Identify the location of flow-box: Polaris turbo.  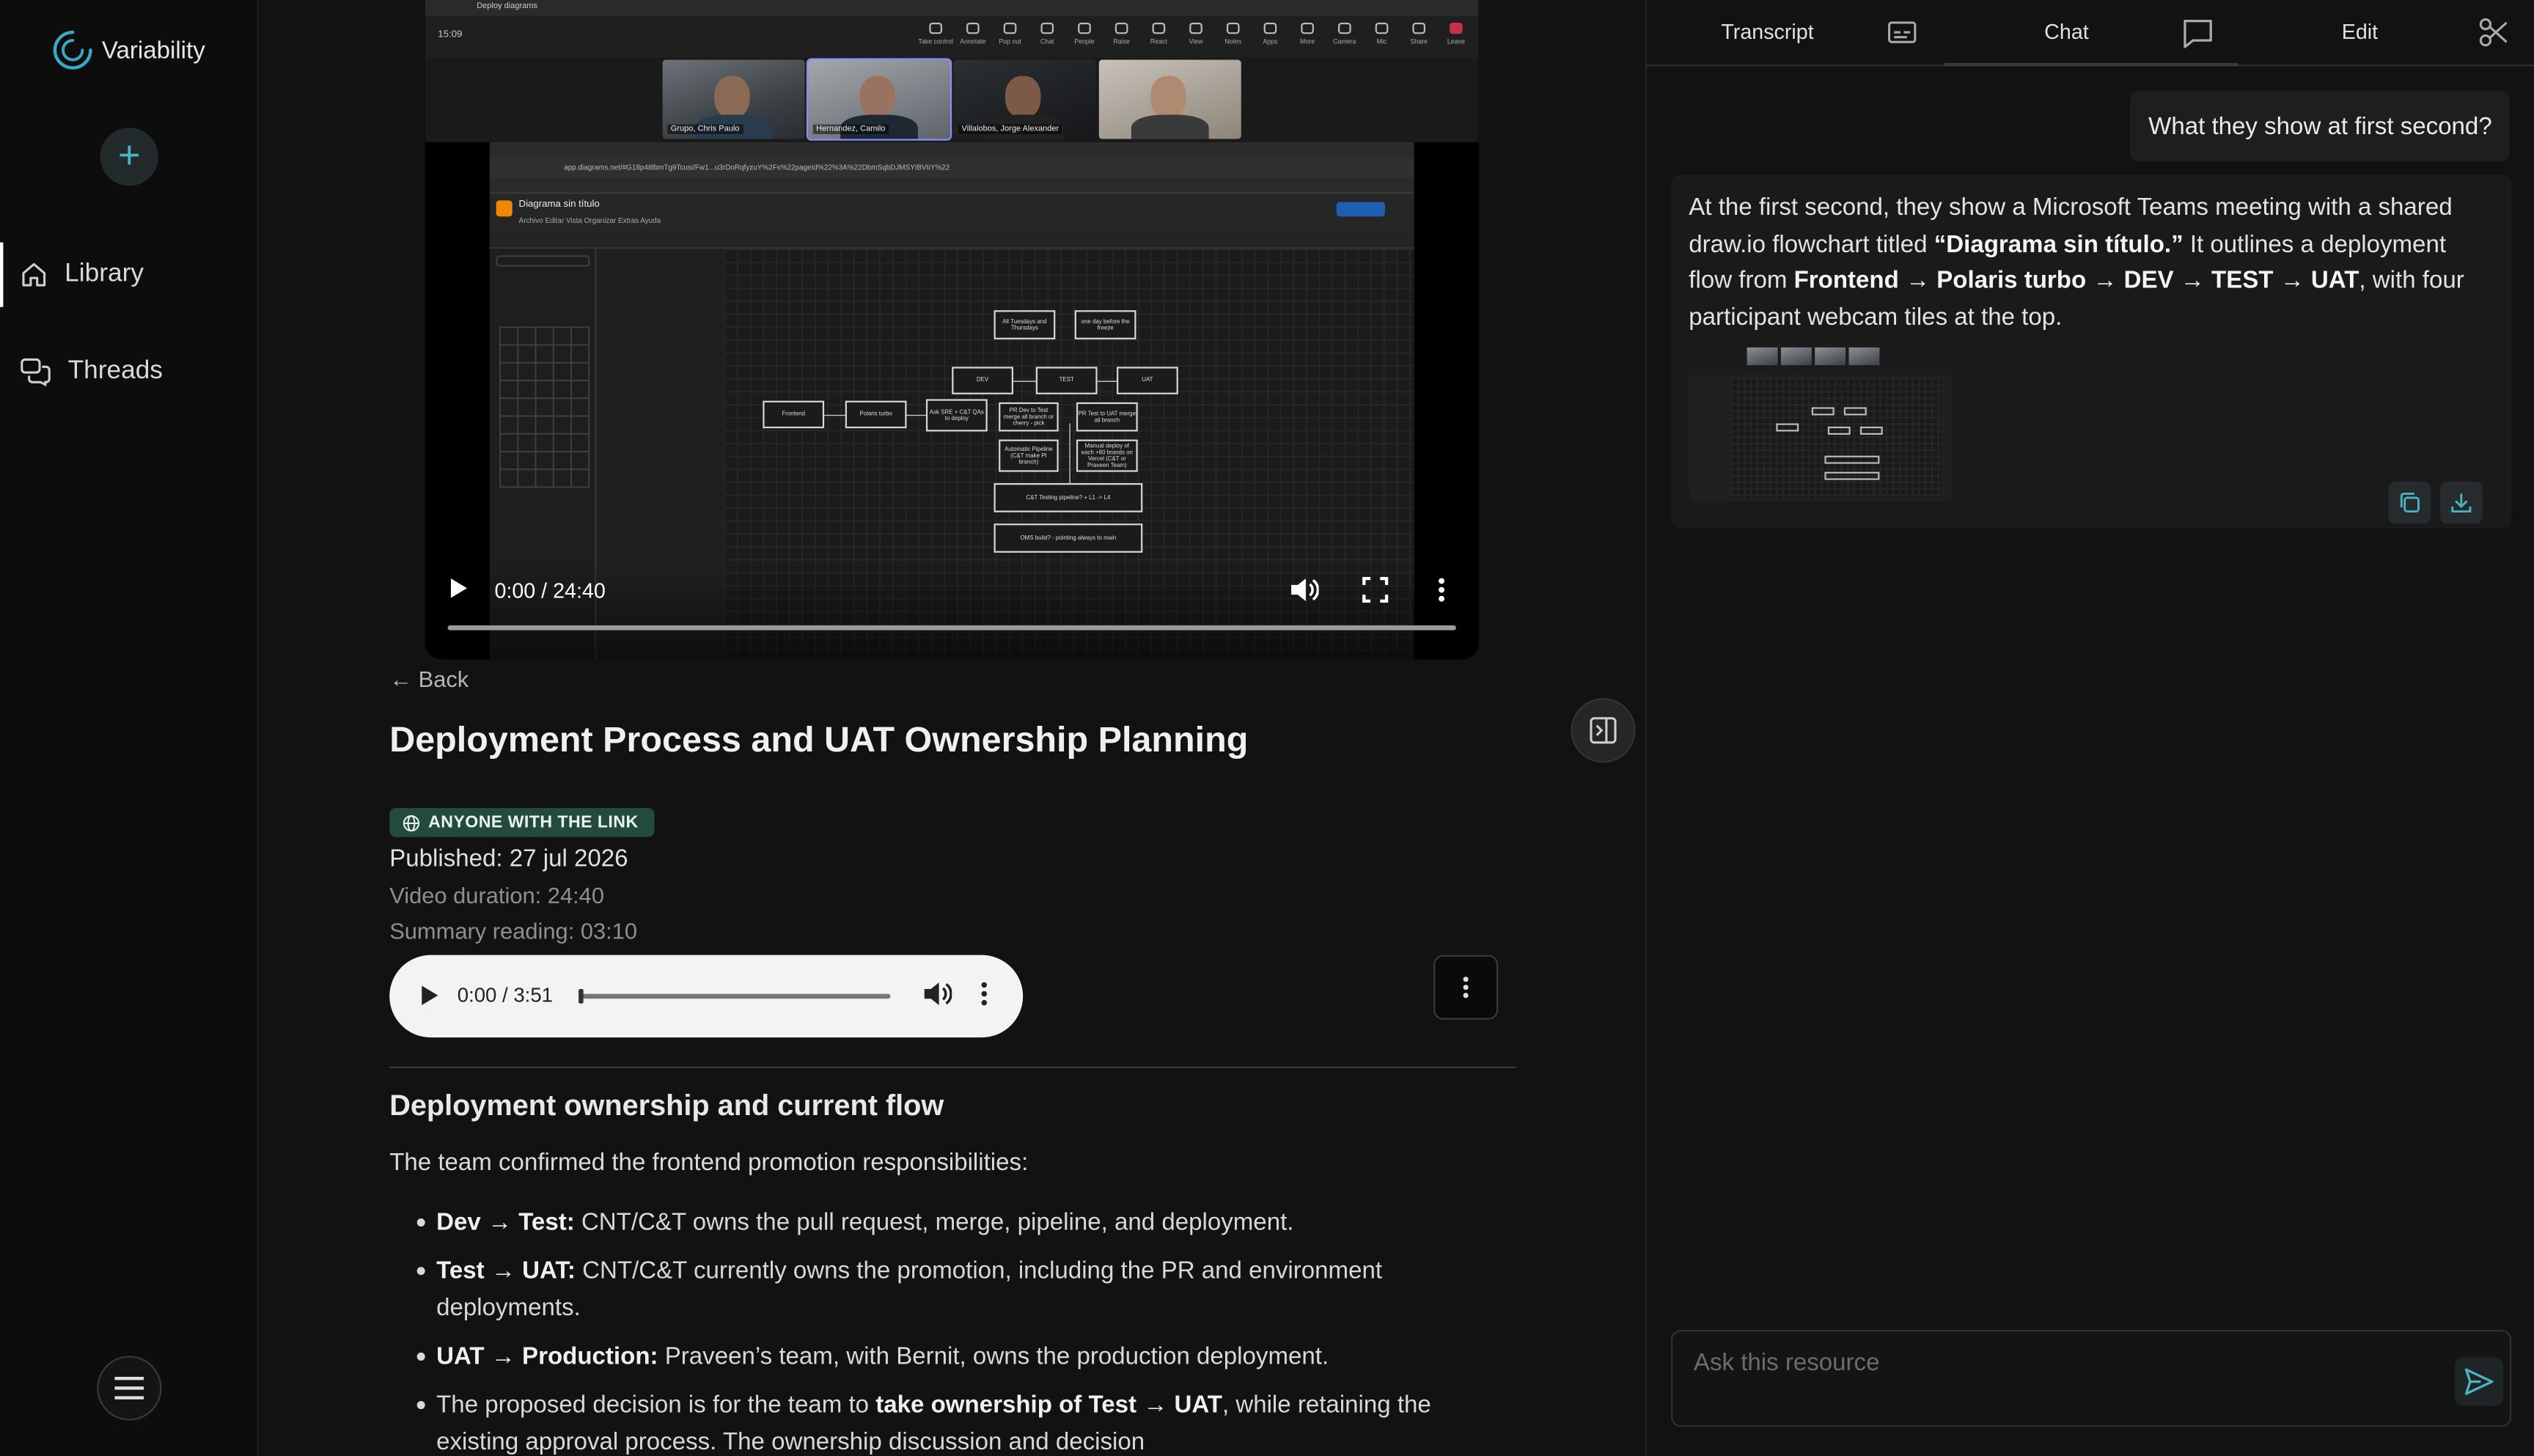
(876, 414).